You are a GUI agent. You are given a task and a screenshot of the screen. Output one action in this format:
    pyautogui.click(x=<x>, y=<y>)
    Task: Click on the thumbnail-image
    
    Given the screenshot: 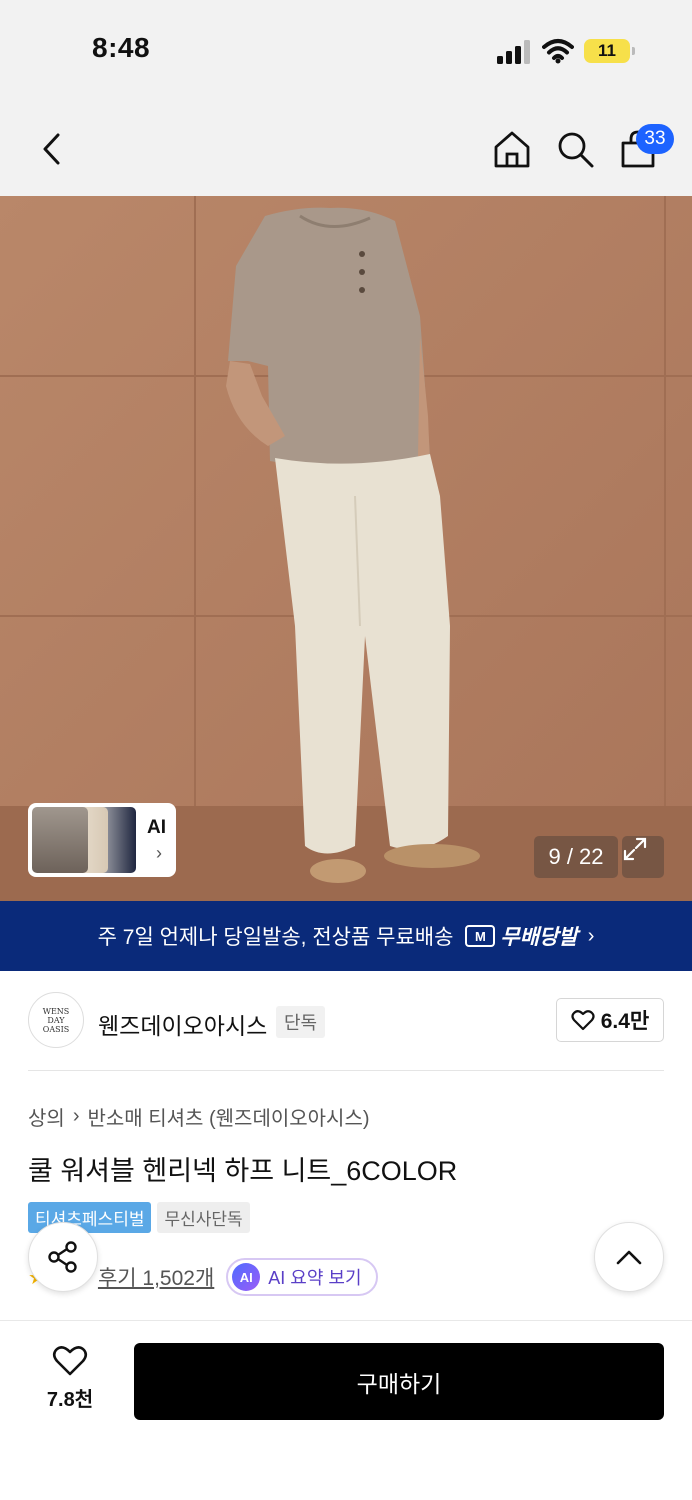 What is the action you would take?
    pyautogui.click(x=60, y=840)
    